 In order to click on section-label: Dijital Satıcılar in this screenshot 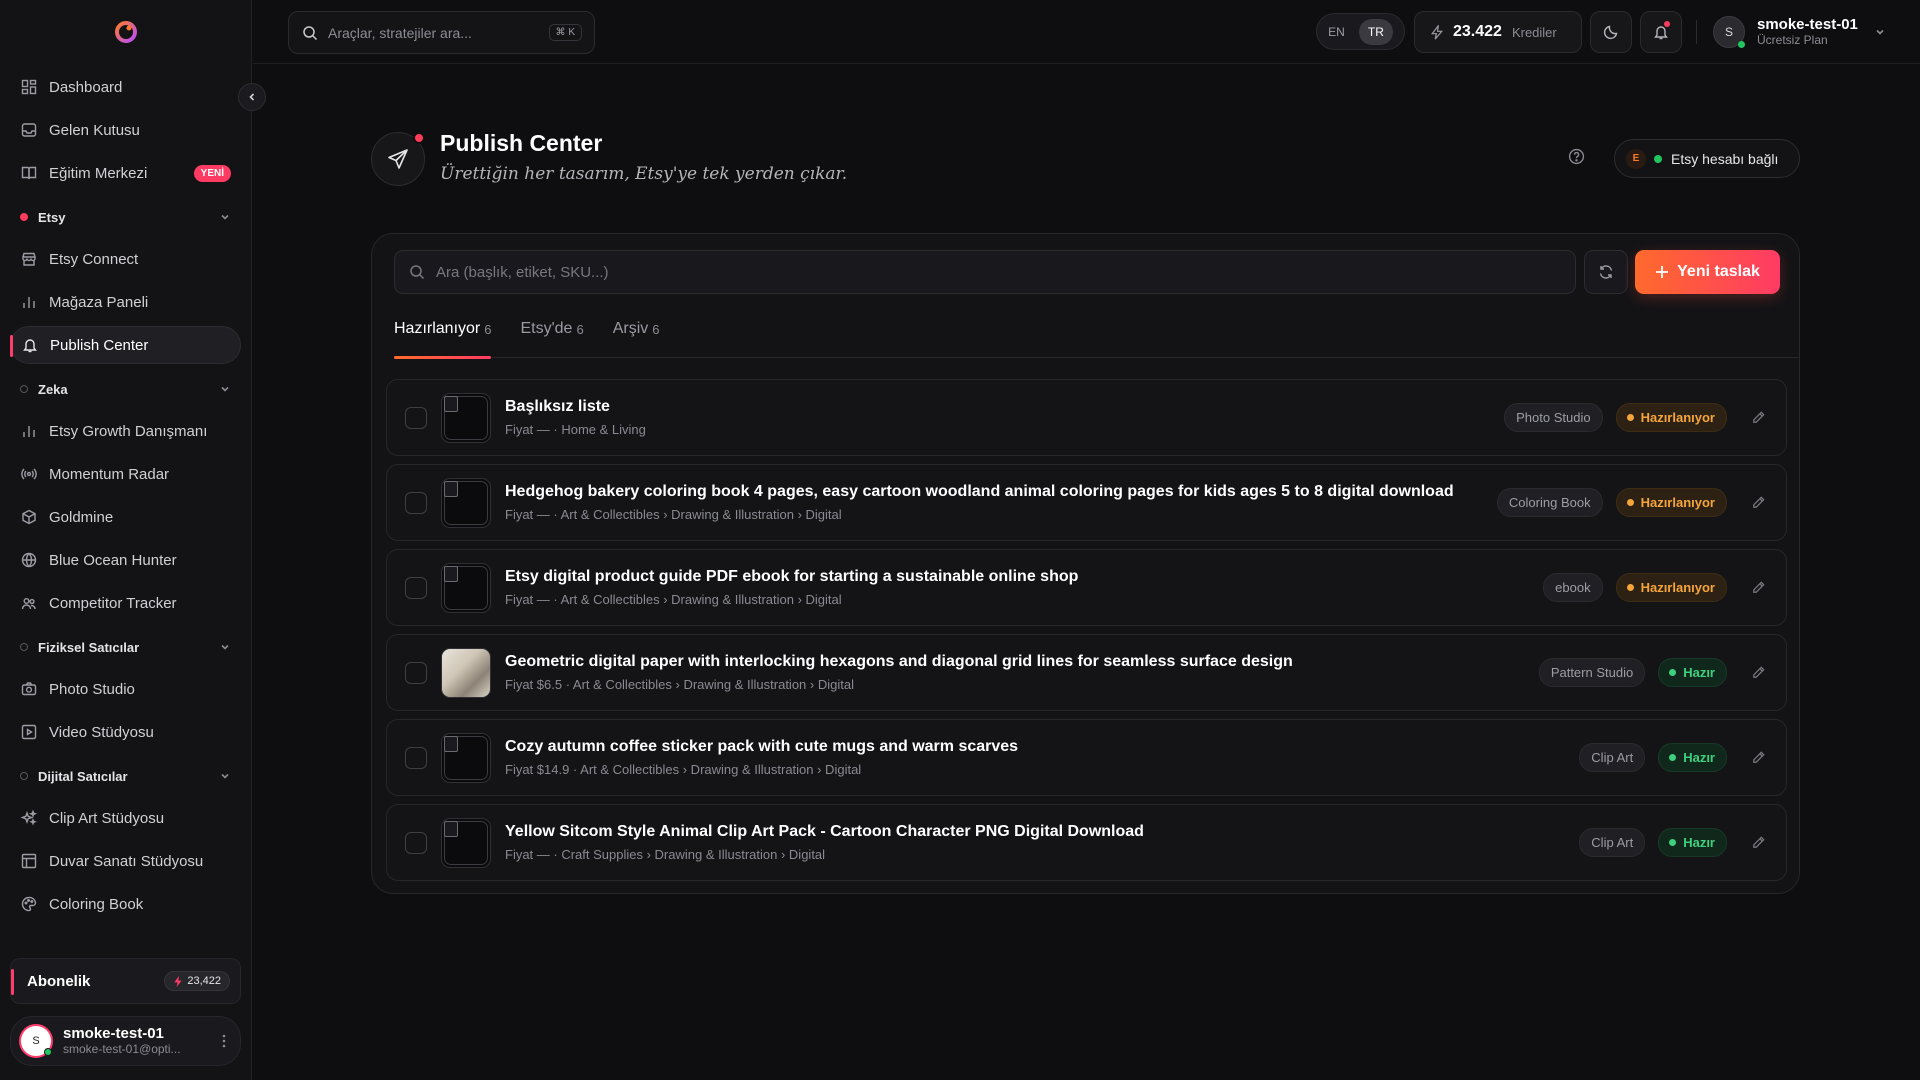, I will do `click(83, 776)`.